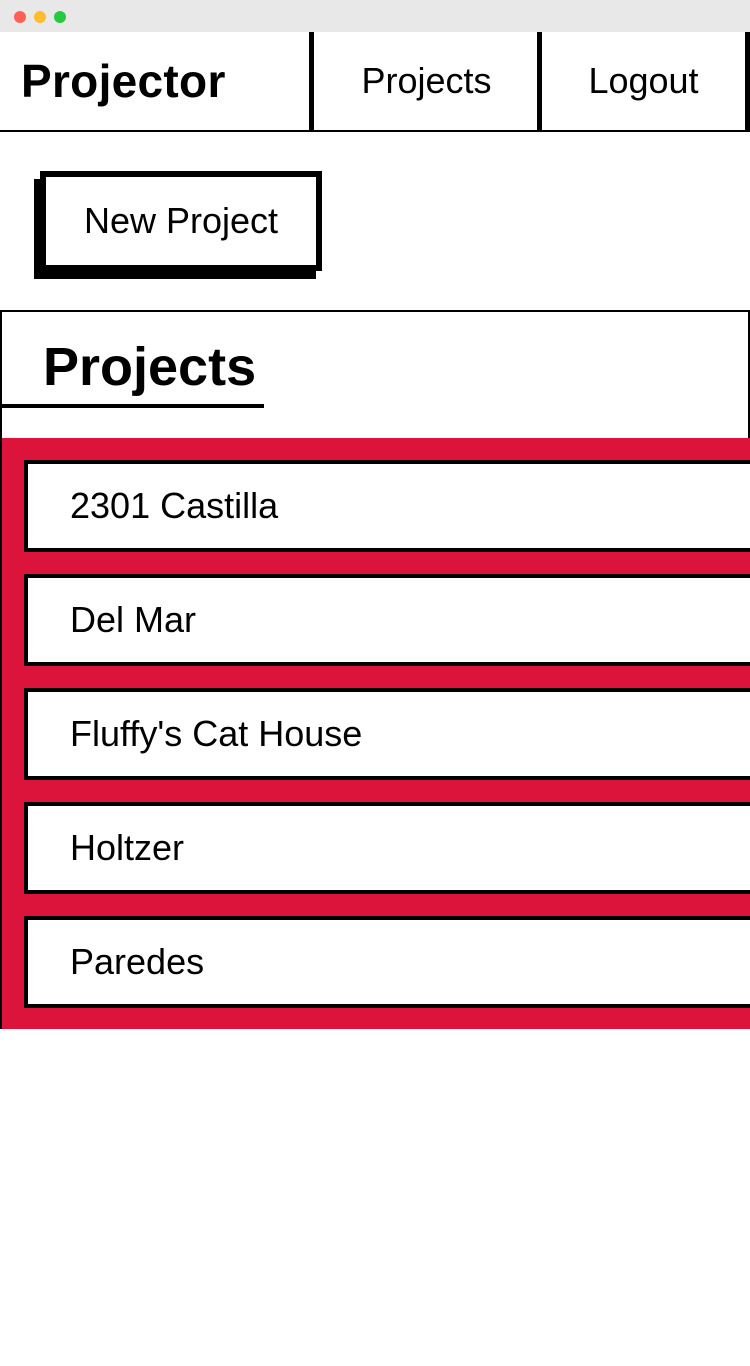 The image size is (750, 1366). I want to click on window-minimize-button, so click(40, 17).